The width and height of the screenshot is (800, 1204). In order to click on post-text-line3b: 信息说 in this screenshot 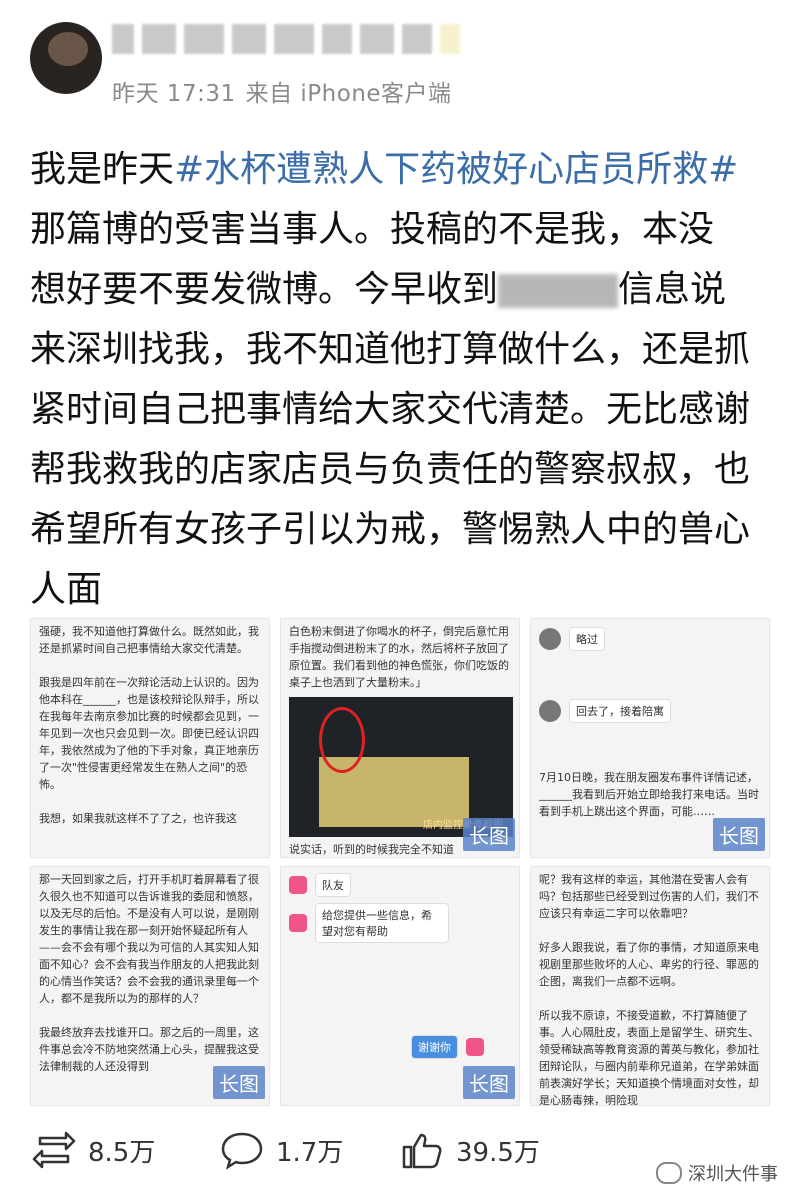, I will do `click(672, 289)`.